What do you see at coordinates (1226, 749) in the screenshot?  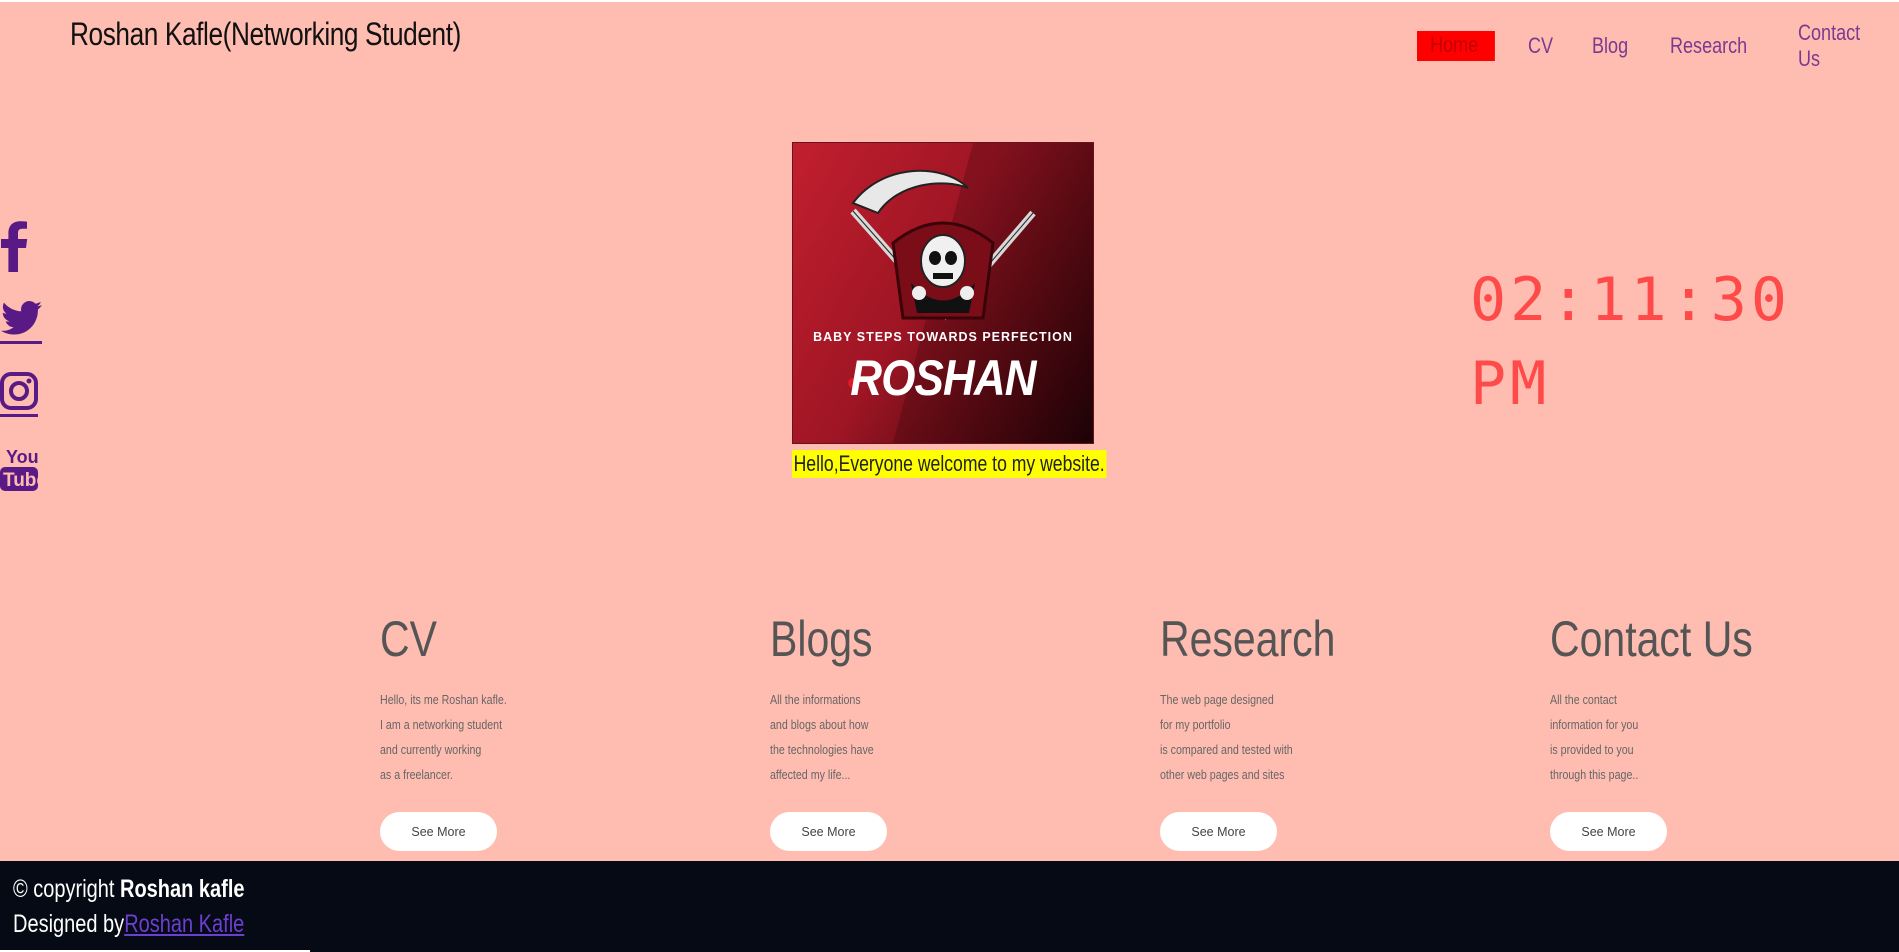 I see `card-description-line: is compared and tested with` at bounding box center [1226, 749].